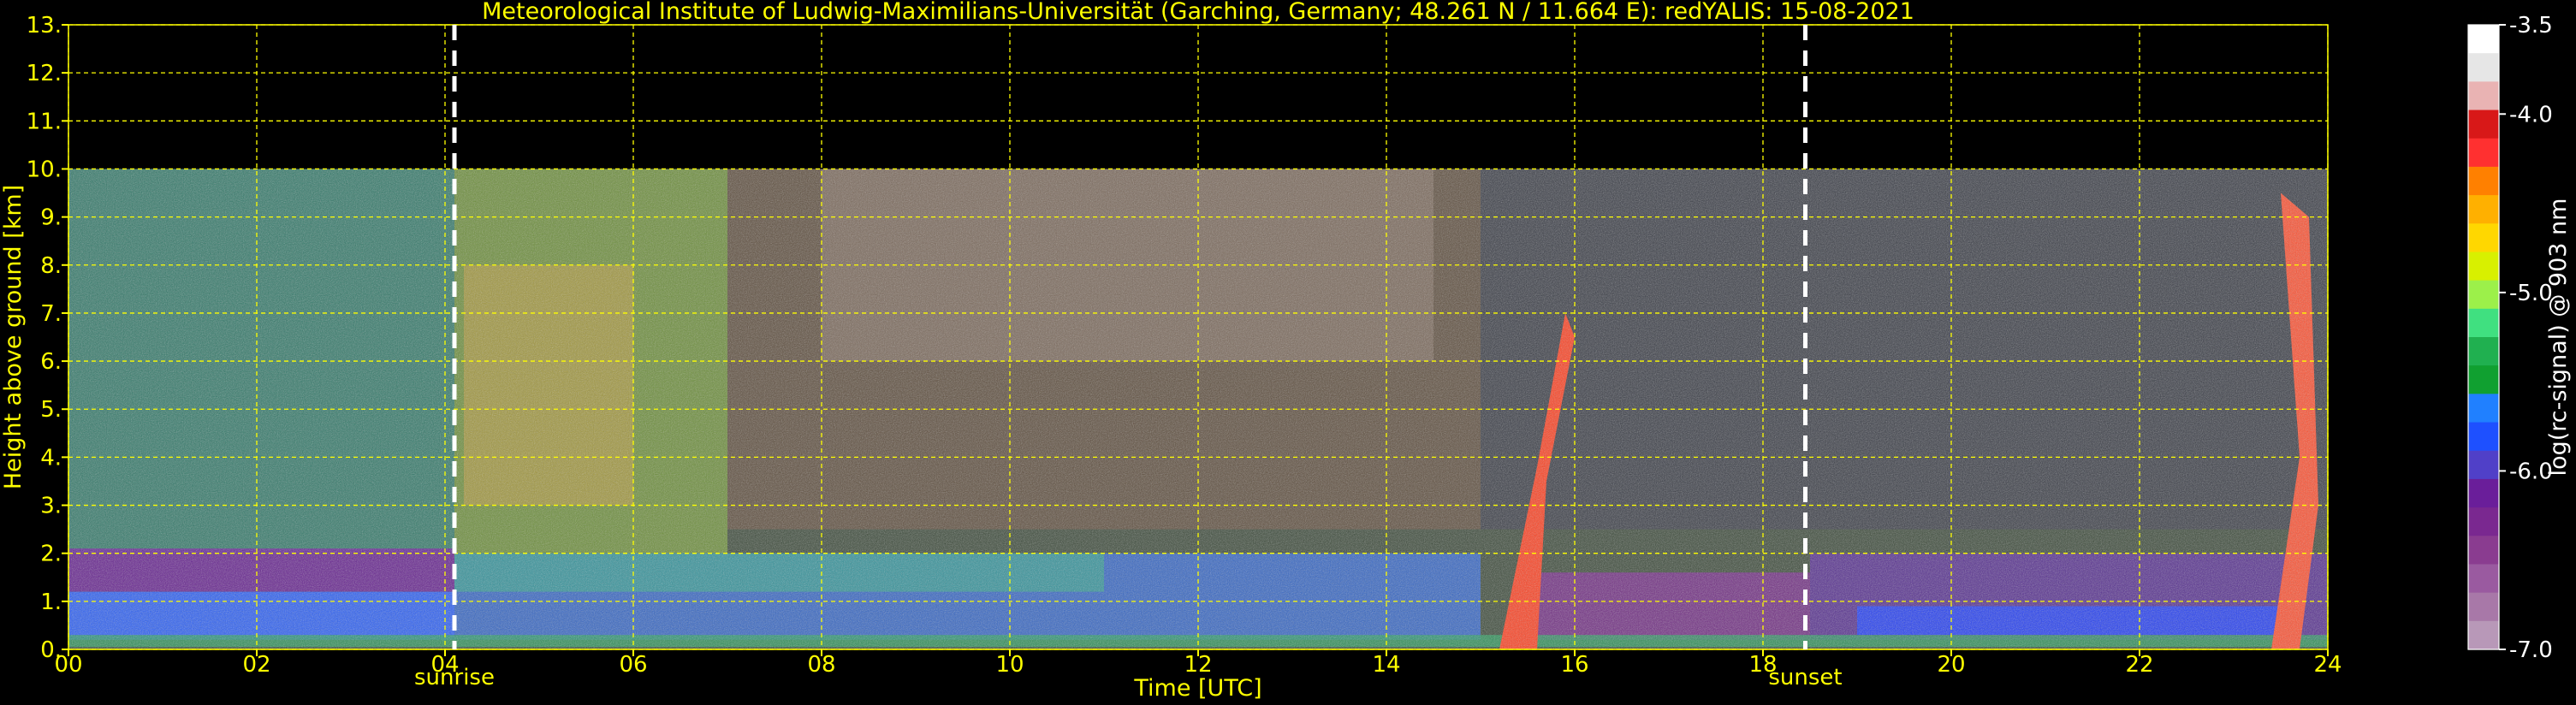 The image size is (2576, 705). I want to click on y-tick-label: 10., so click(44, 169).